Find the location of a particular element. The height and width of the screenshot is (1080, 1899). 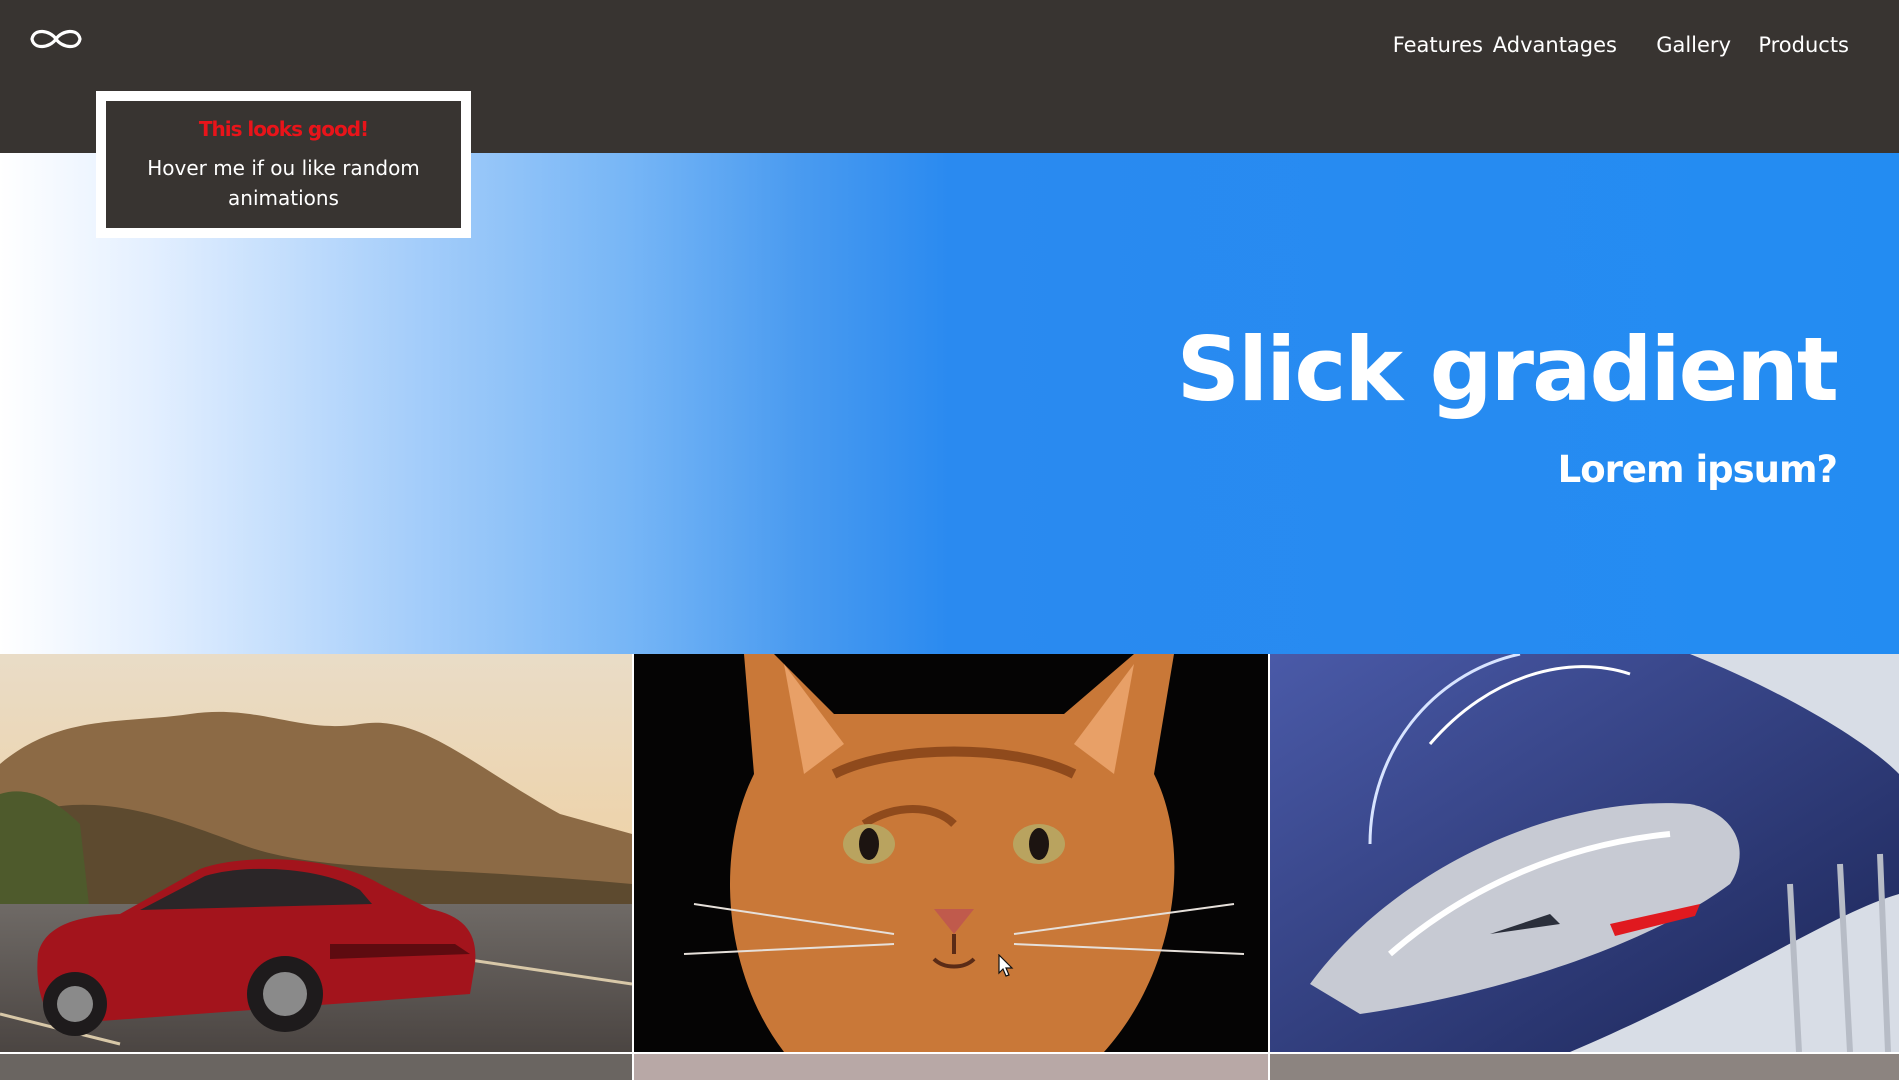

mouse-cursor-icon is located at coordinates (1006, 965).